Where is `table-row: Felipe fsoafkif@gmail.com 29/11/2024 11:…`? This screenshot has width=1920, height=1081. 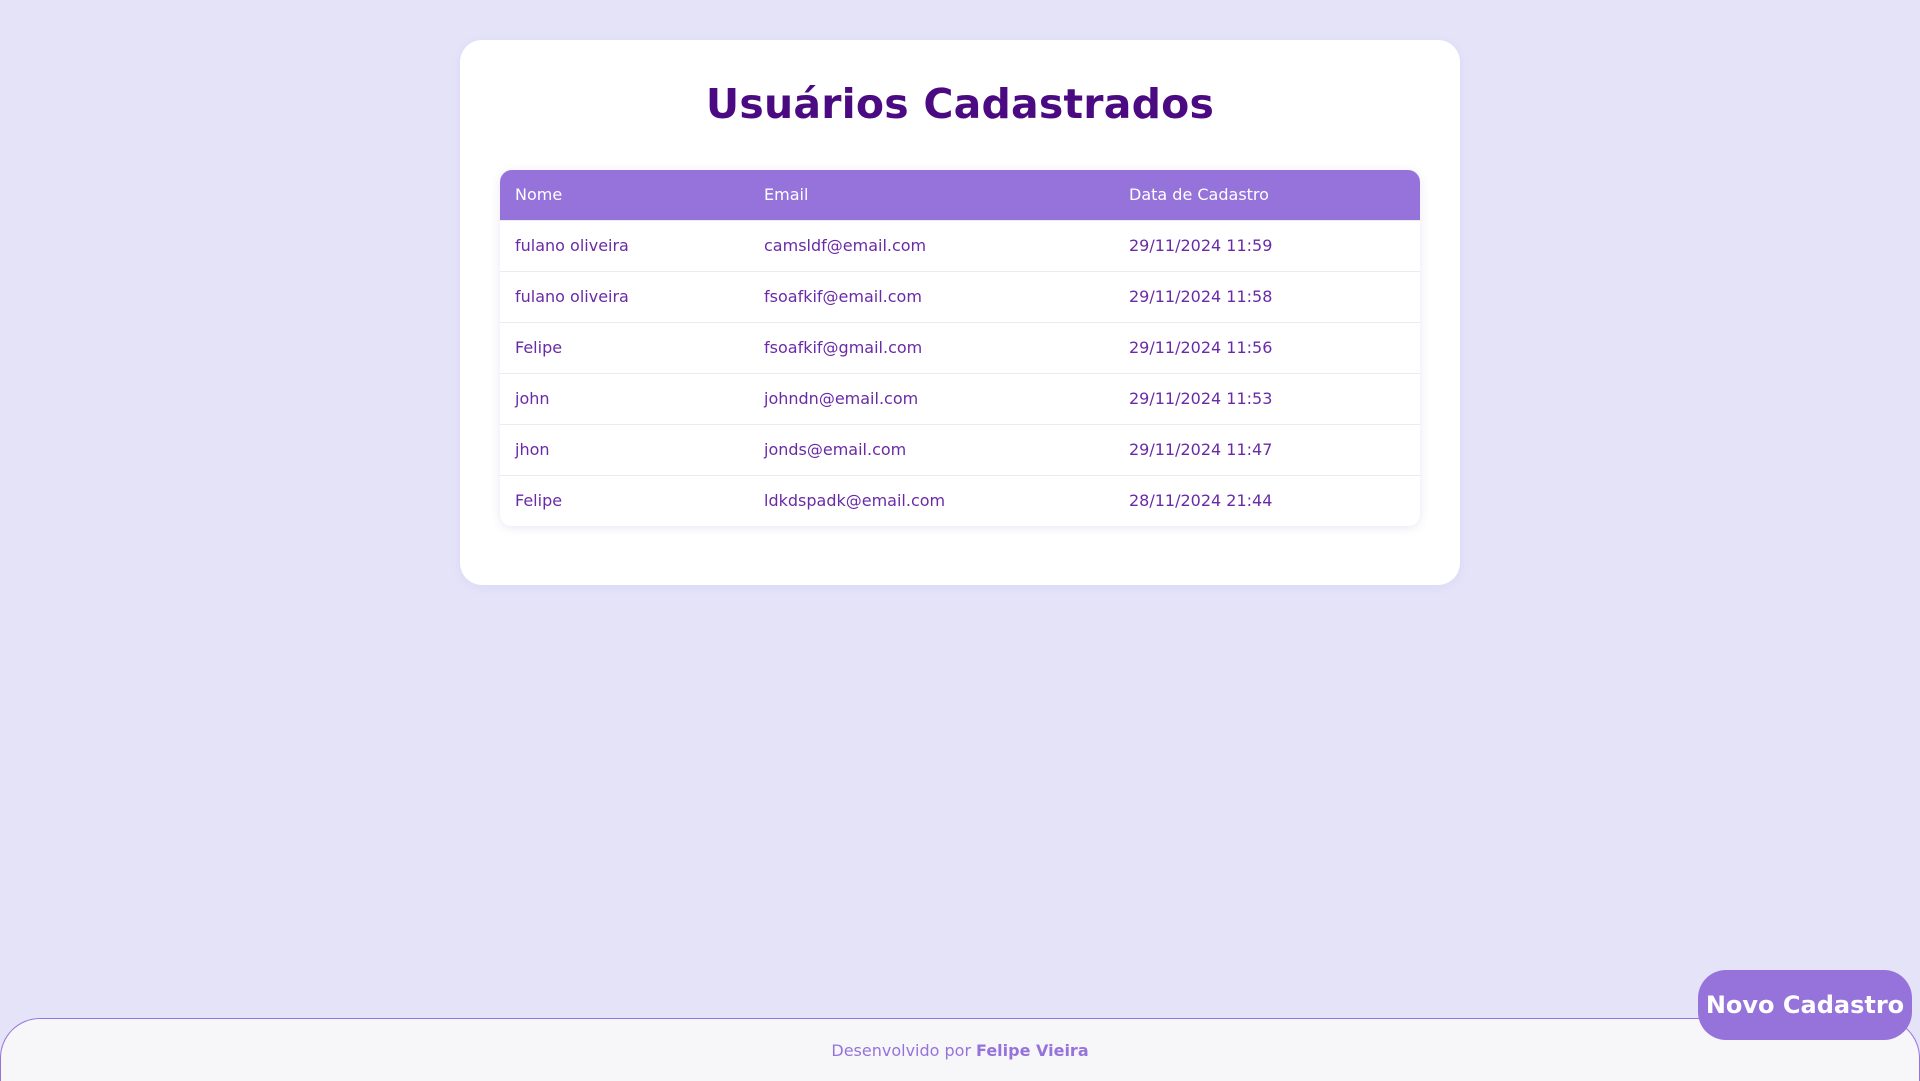
table-row: Felipe fsoafkif@gmail.com 29/11/2024 11:… is located at coordinates (960, 347).